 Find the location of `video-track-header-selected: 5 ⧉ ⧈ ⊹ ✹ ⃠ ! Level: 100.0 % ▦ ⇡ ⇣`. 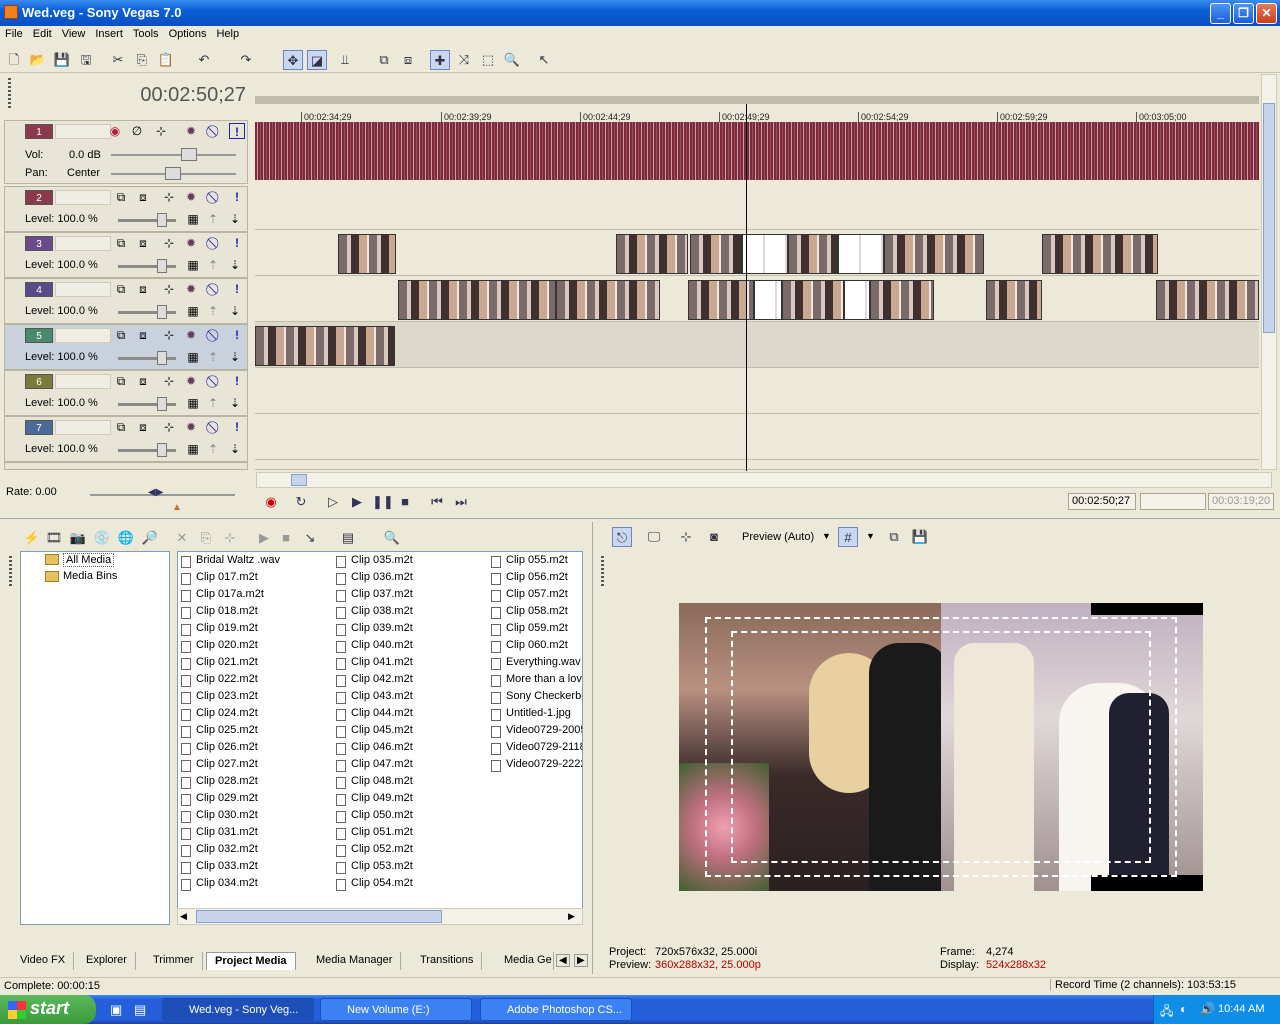

video-track-header-selected: 5 ⧉ ⧈ ⊹ ✹ ⃠ ! Level: 100.0 % ▦ ⇡ ⇣ is located at coordinates (126, 347).